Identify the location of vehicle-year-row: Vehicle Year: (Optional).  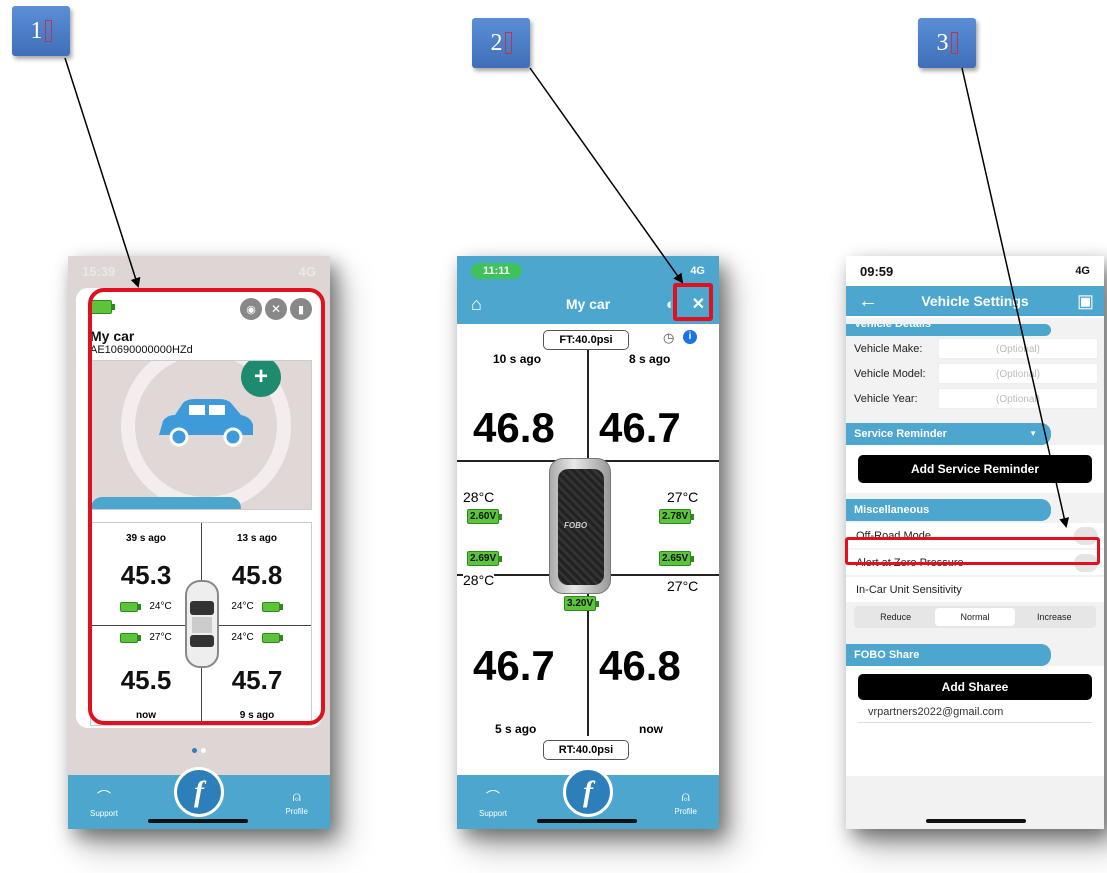
(975, 398).